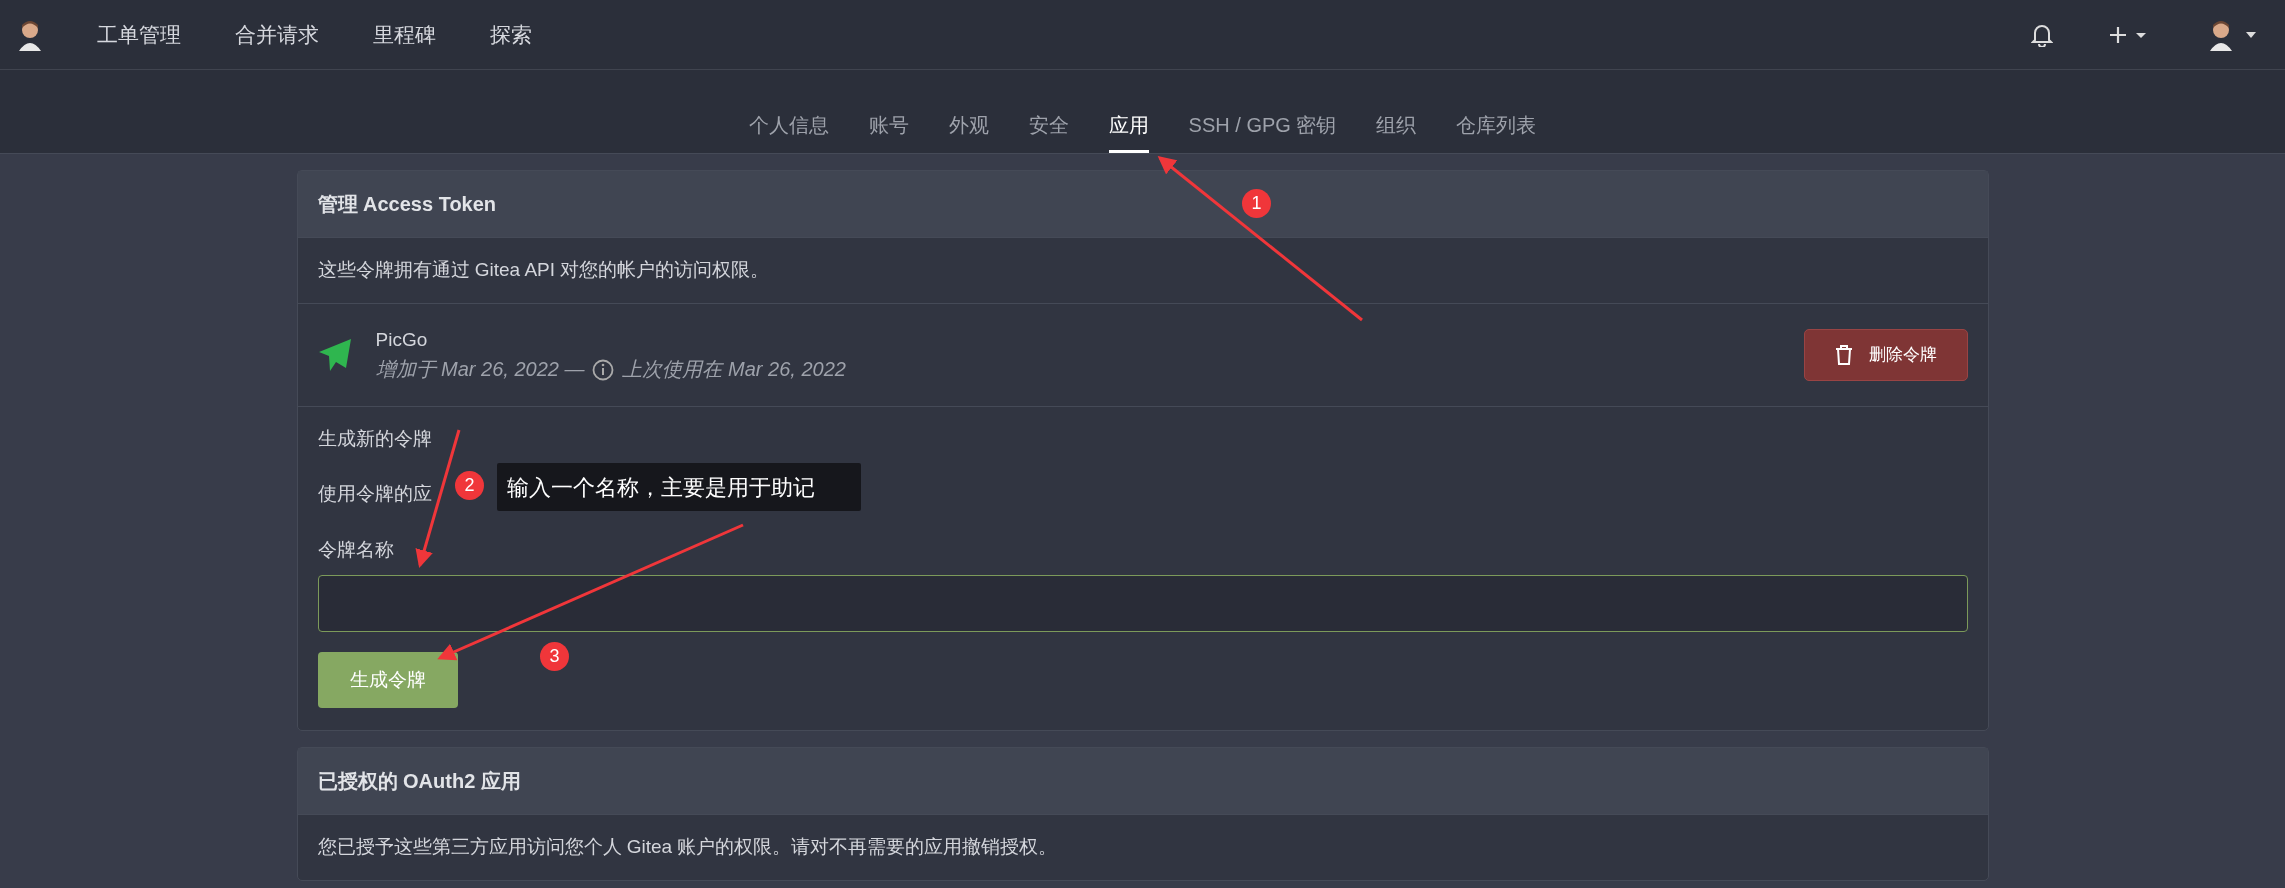 The image size is (2285, 888). What do you see at coordinates (355, 549) in the screenshot?
I see `field-label: 令牌名称` at bounding box center [355, 549].